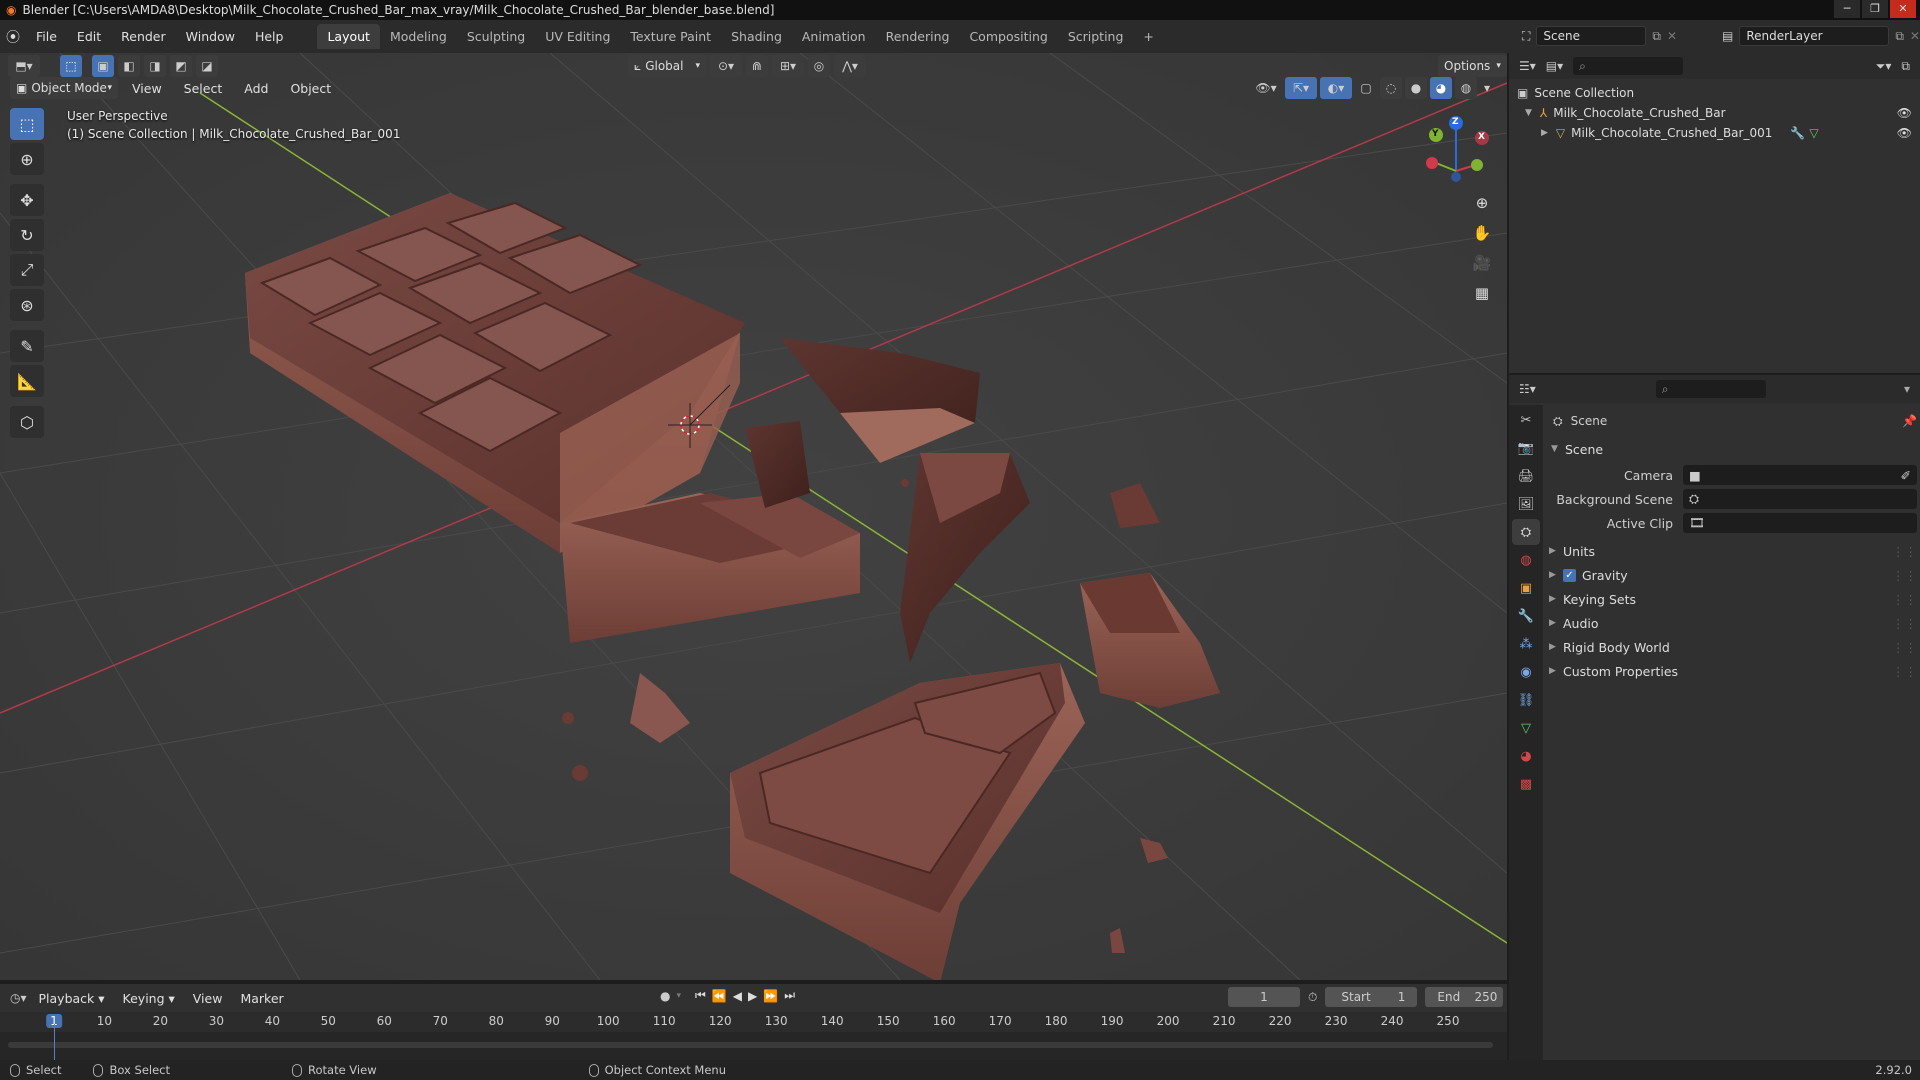 The width and height of the screenshot is (1920, 1080). Describe the element at coordinates (577, 36) in the screenshot. I see `tab-uv-editing: UV Editing` at that location.